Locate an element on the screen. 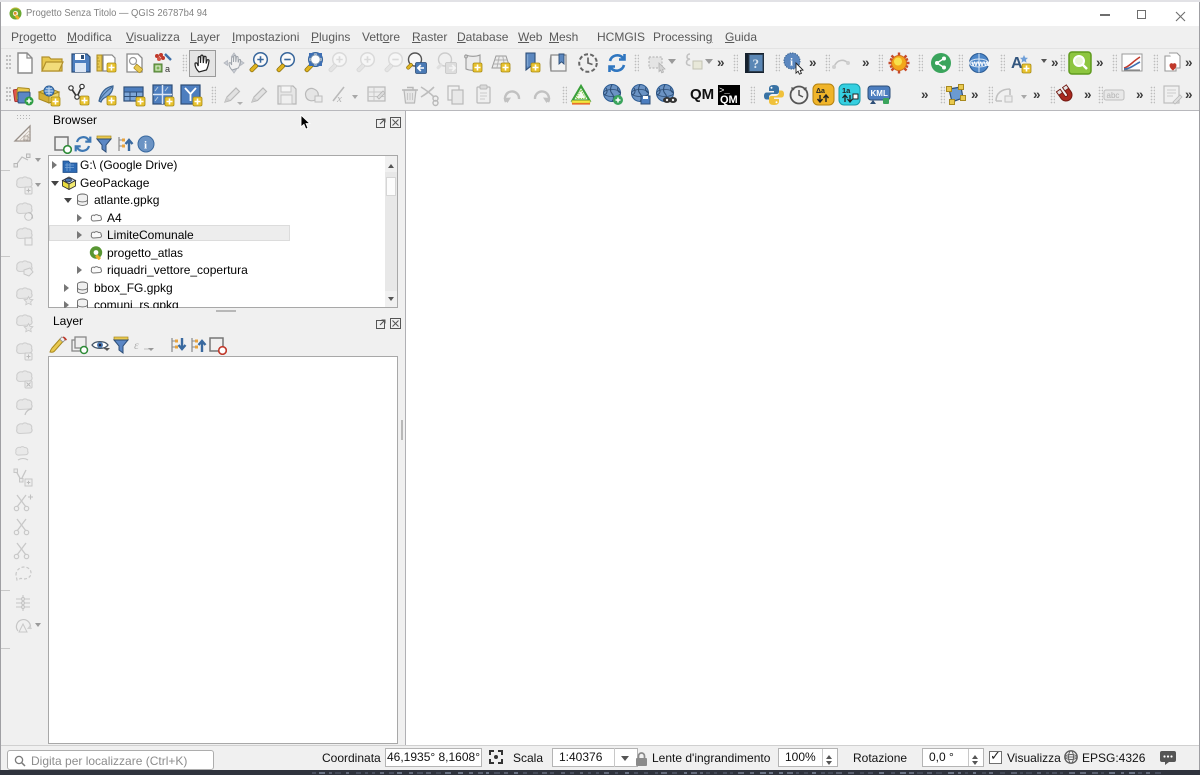 The image size is (1200, 775). svg-text: A is located at coordinates (1017, 63).